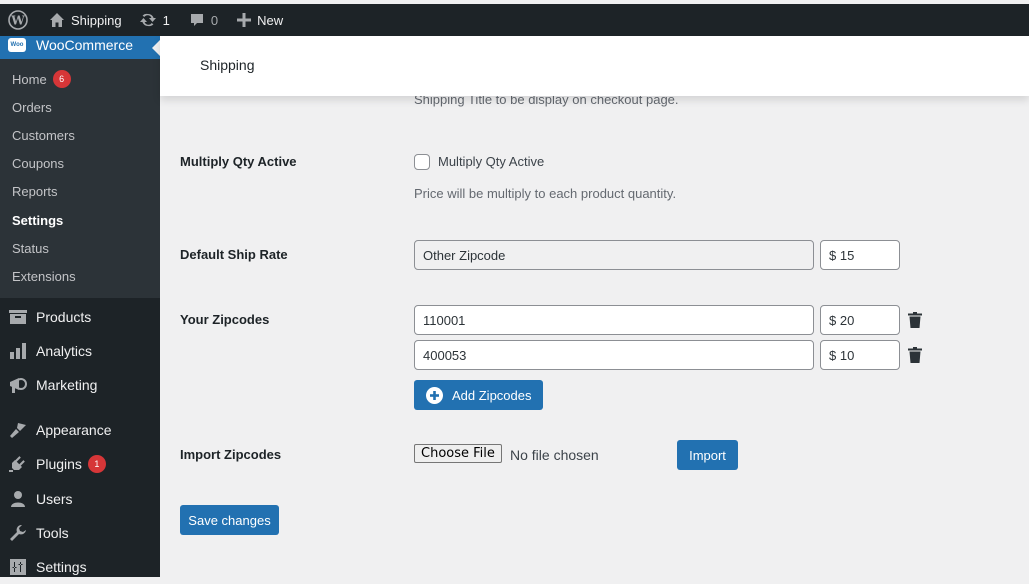 The image size is (1029, 584). I want to click on woocommerce-icon: Woo, so click(17, 45).